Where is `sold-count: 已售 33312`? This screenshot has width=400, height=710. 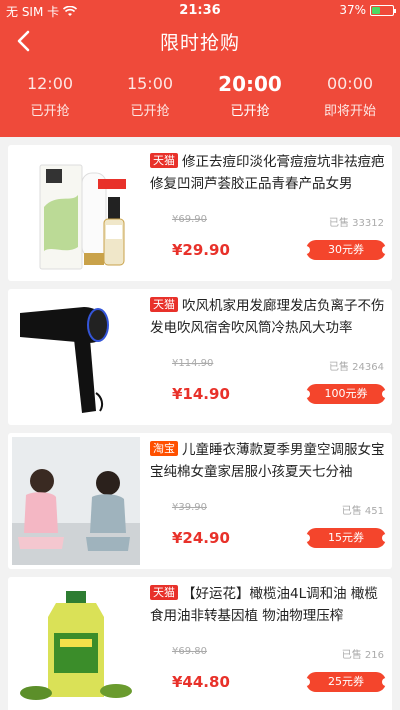
sold-count: 已售 33312 is located at coordinates (356, 223).